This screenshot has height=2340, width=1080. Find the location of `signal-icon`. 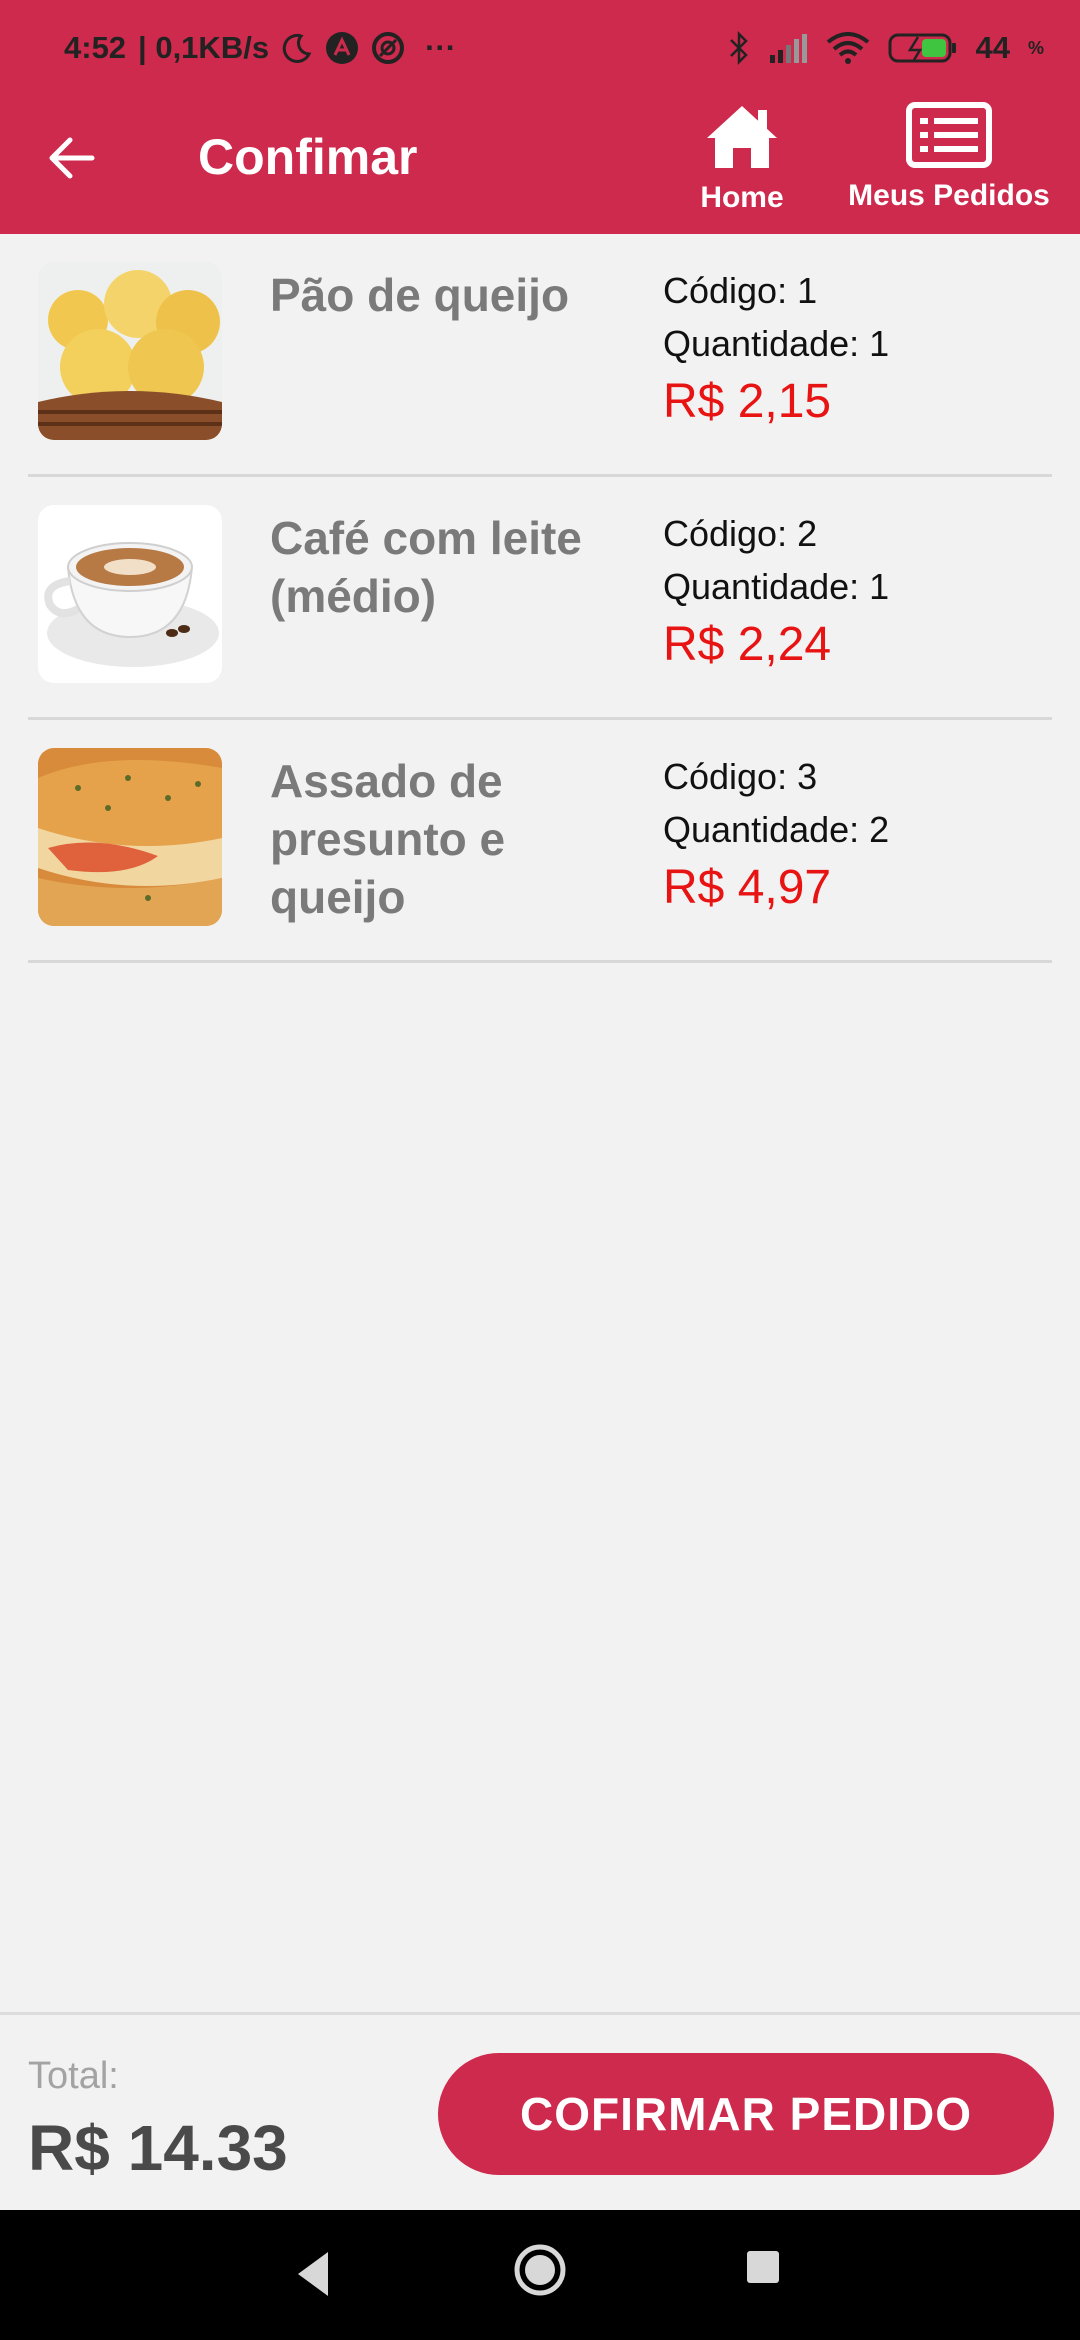

signal-icon is located at coordinates (788, 48).